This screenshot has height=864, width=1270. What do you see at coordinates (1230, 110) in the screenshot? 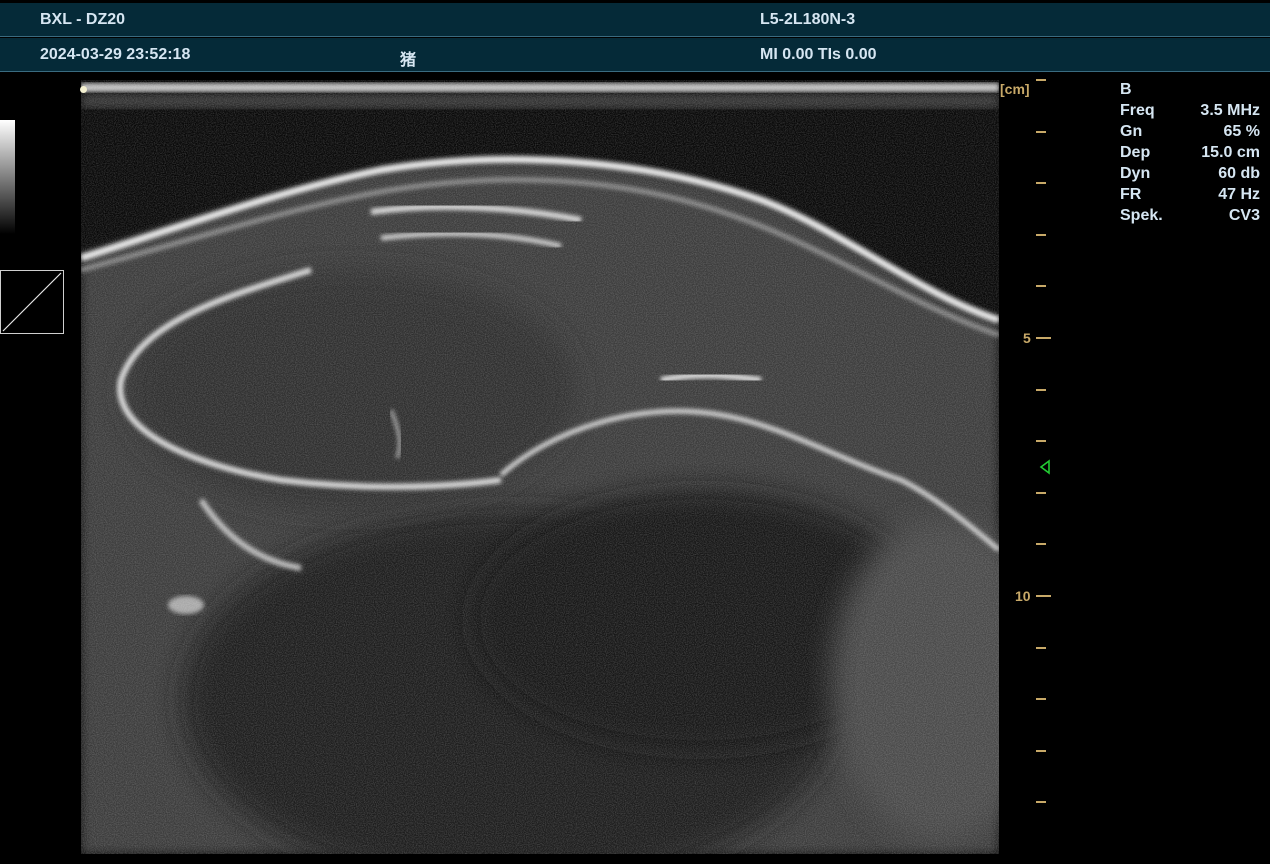
I see `param-value: 3.5 MHz` at bounding box center [1230, 110].